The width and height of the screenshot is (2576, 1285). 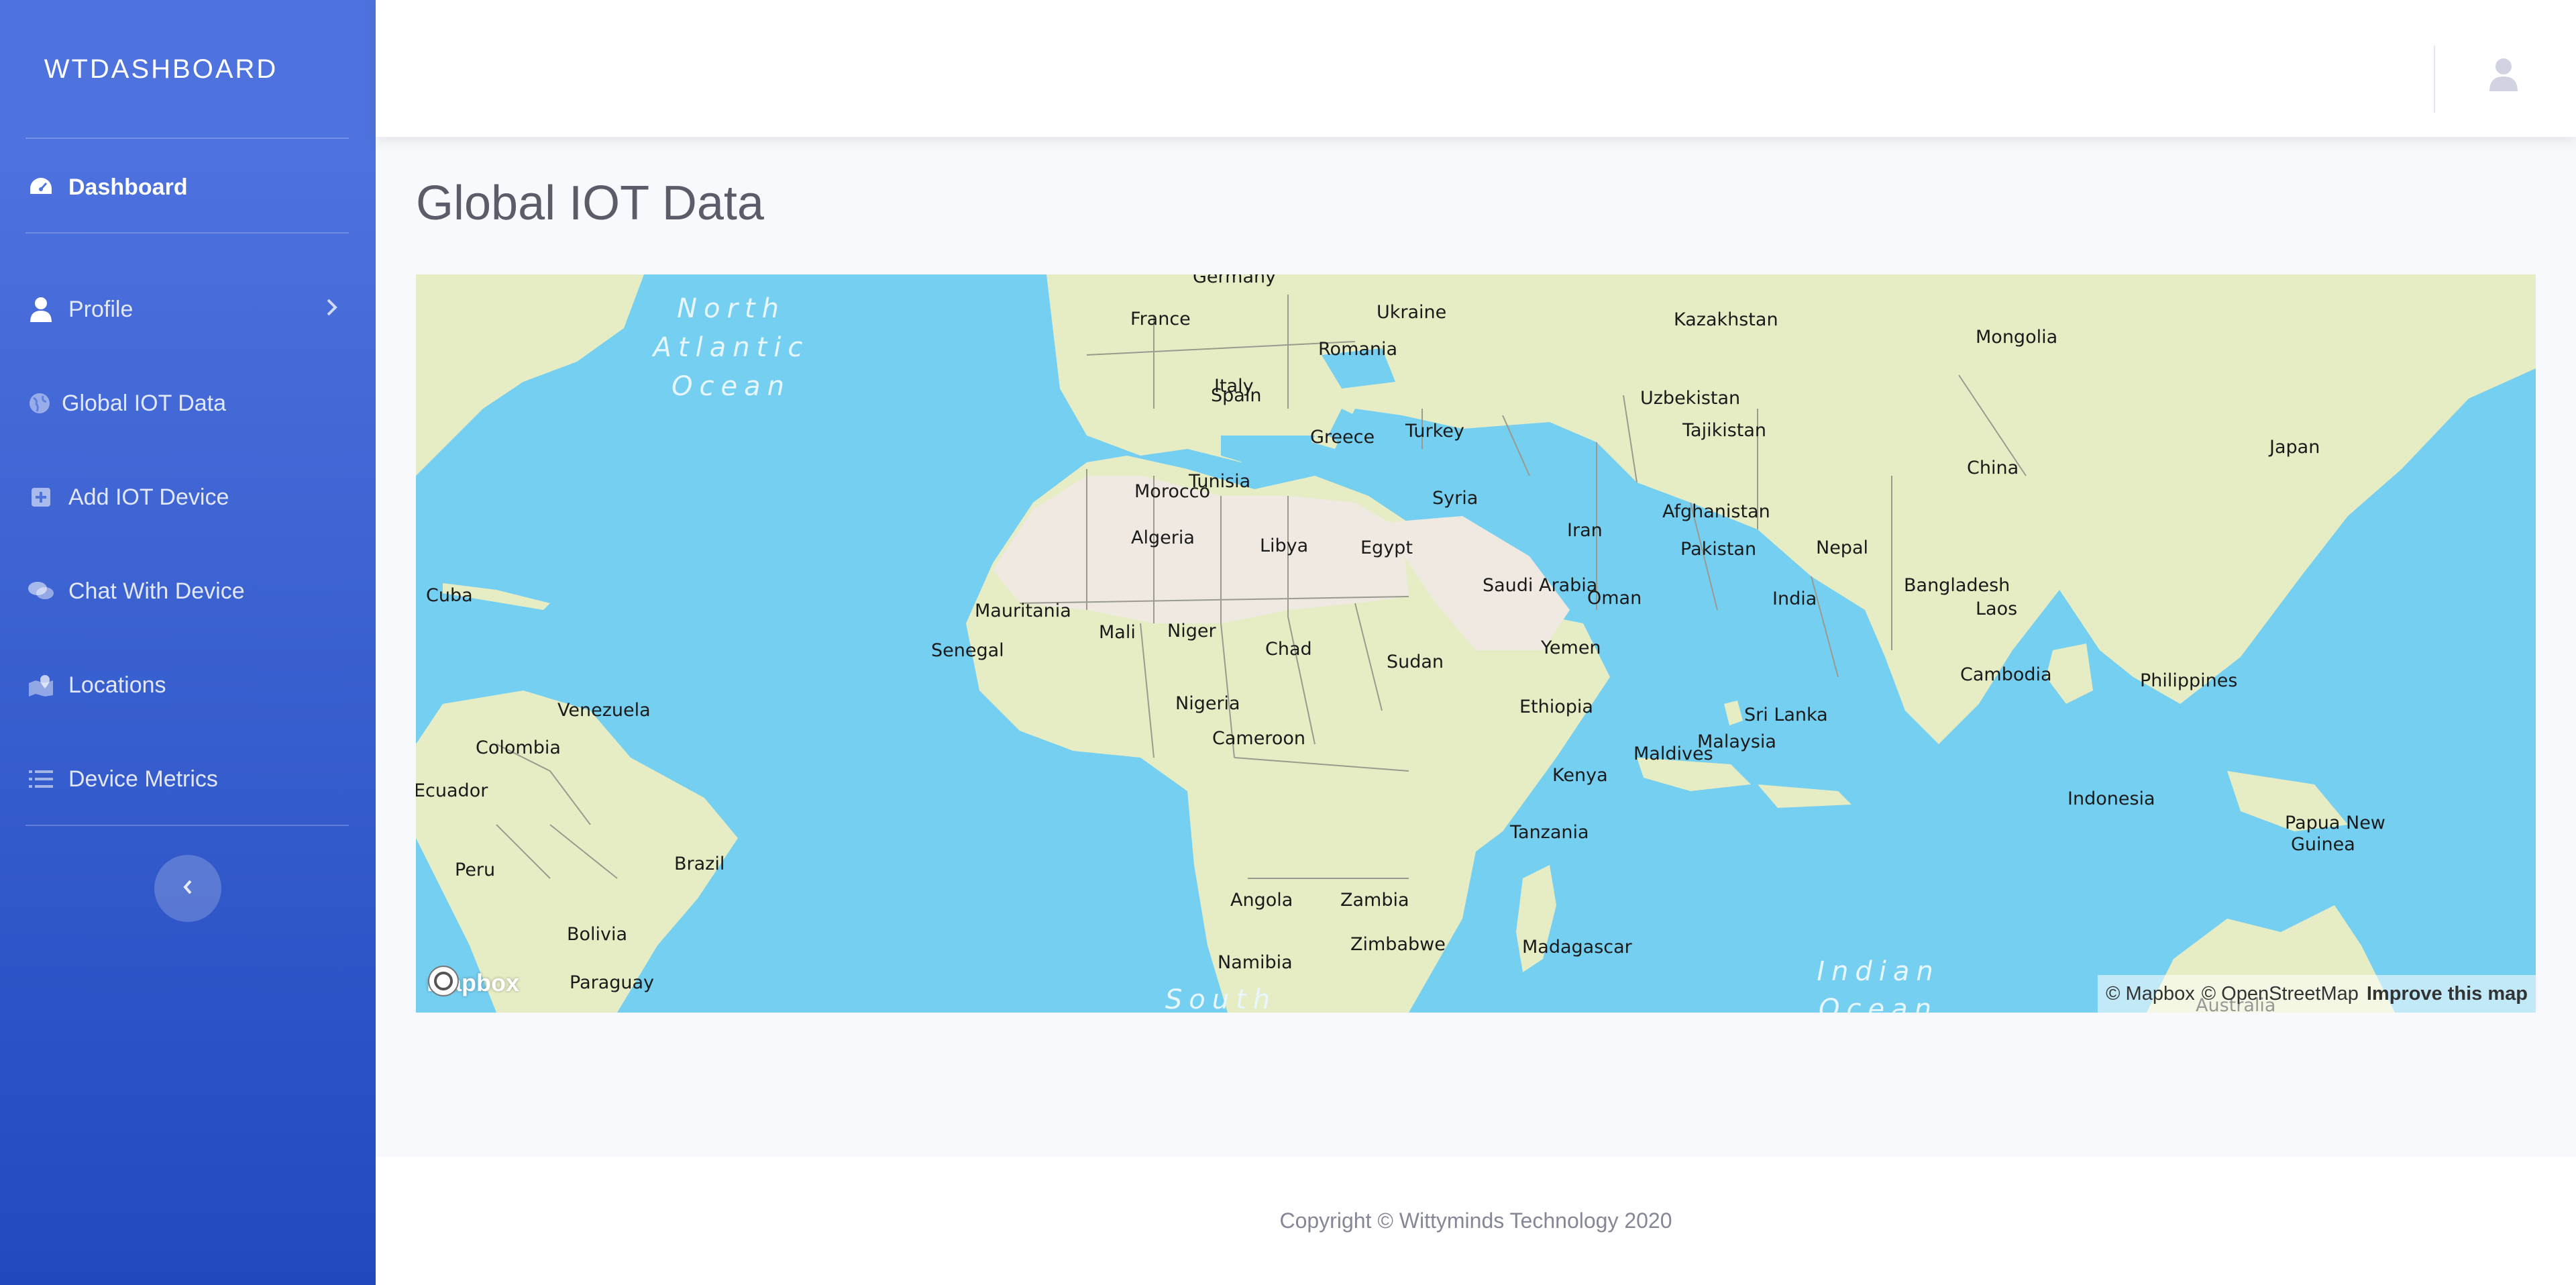 What do you see at coordinates (1996, 609) in the screenshot?
I see `country-label: Laos` at bounding box center [1996, 609].